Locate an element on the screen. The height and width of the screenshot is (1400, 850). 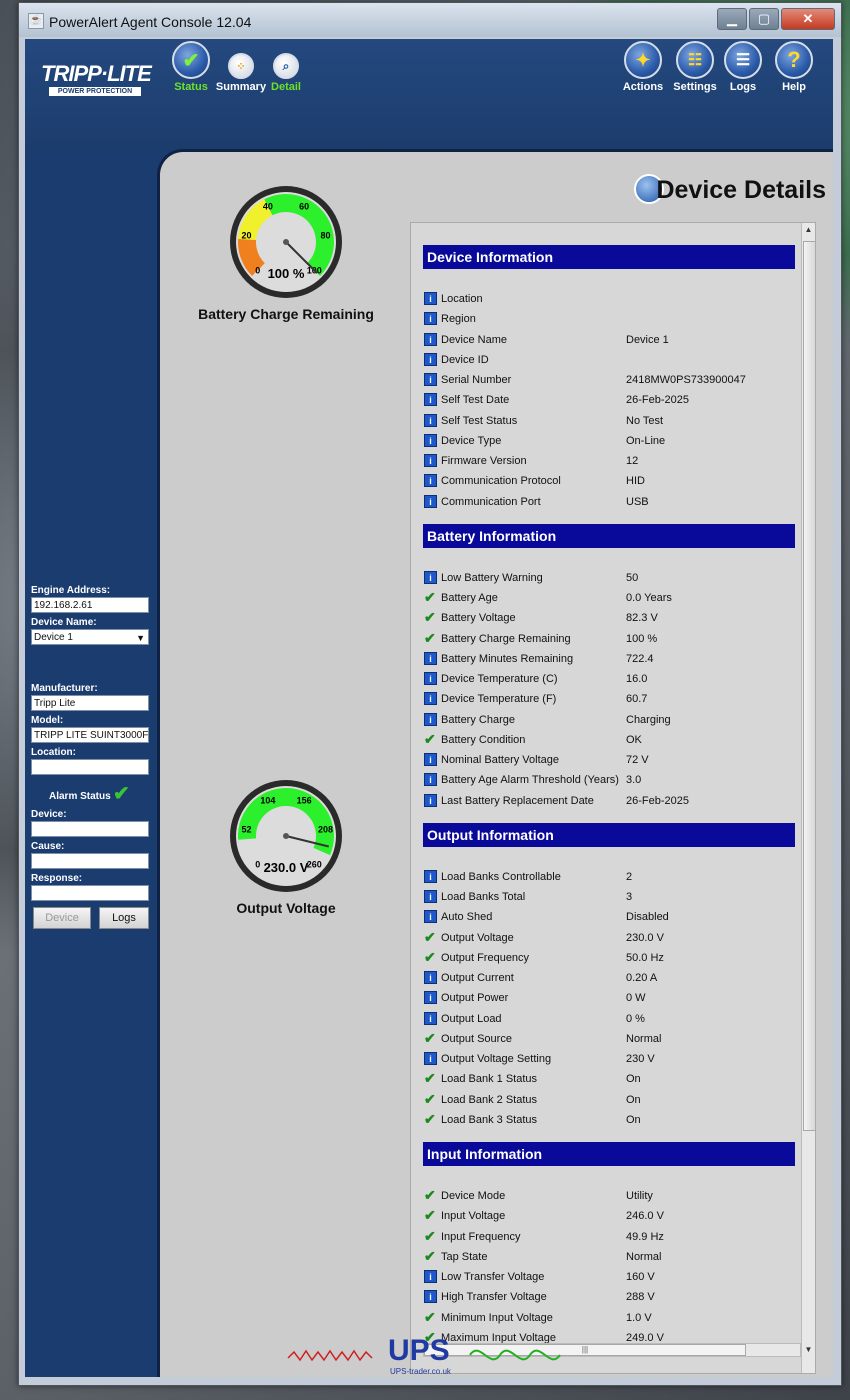
detail-row-label: Firmware Version is located at coordinates (484, 461).